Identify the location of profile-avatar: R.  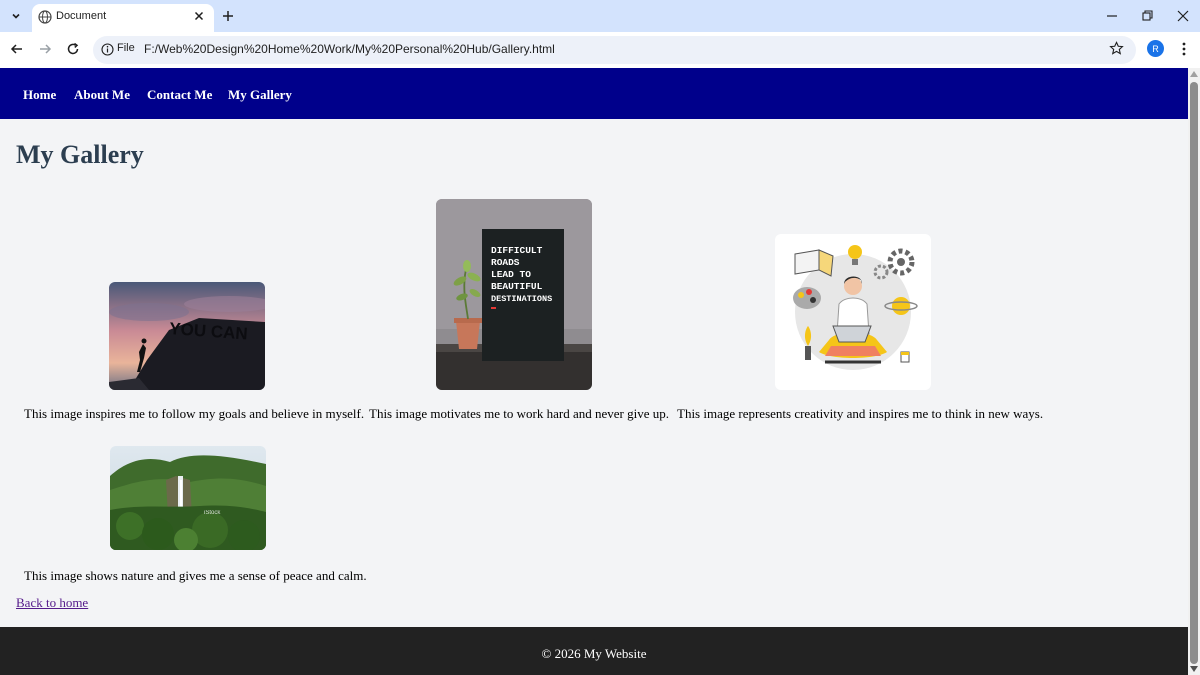
(1155, 48).